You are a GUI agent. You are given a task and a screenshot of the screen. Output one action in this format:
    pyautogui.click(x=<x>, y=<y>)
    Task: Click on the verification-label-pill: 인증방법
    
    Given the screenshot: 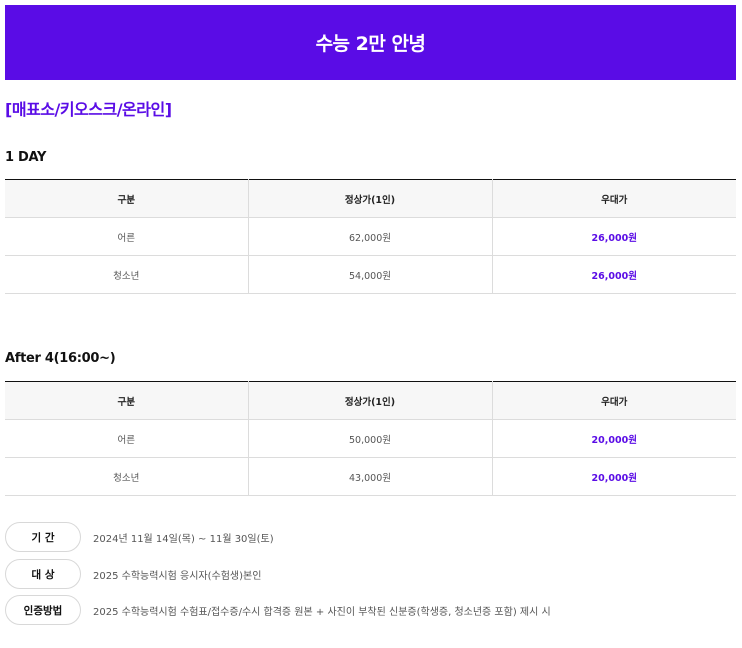 What is the action you would take?
    pyautogui.click(x=43, y=610)
    